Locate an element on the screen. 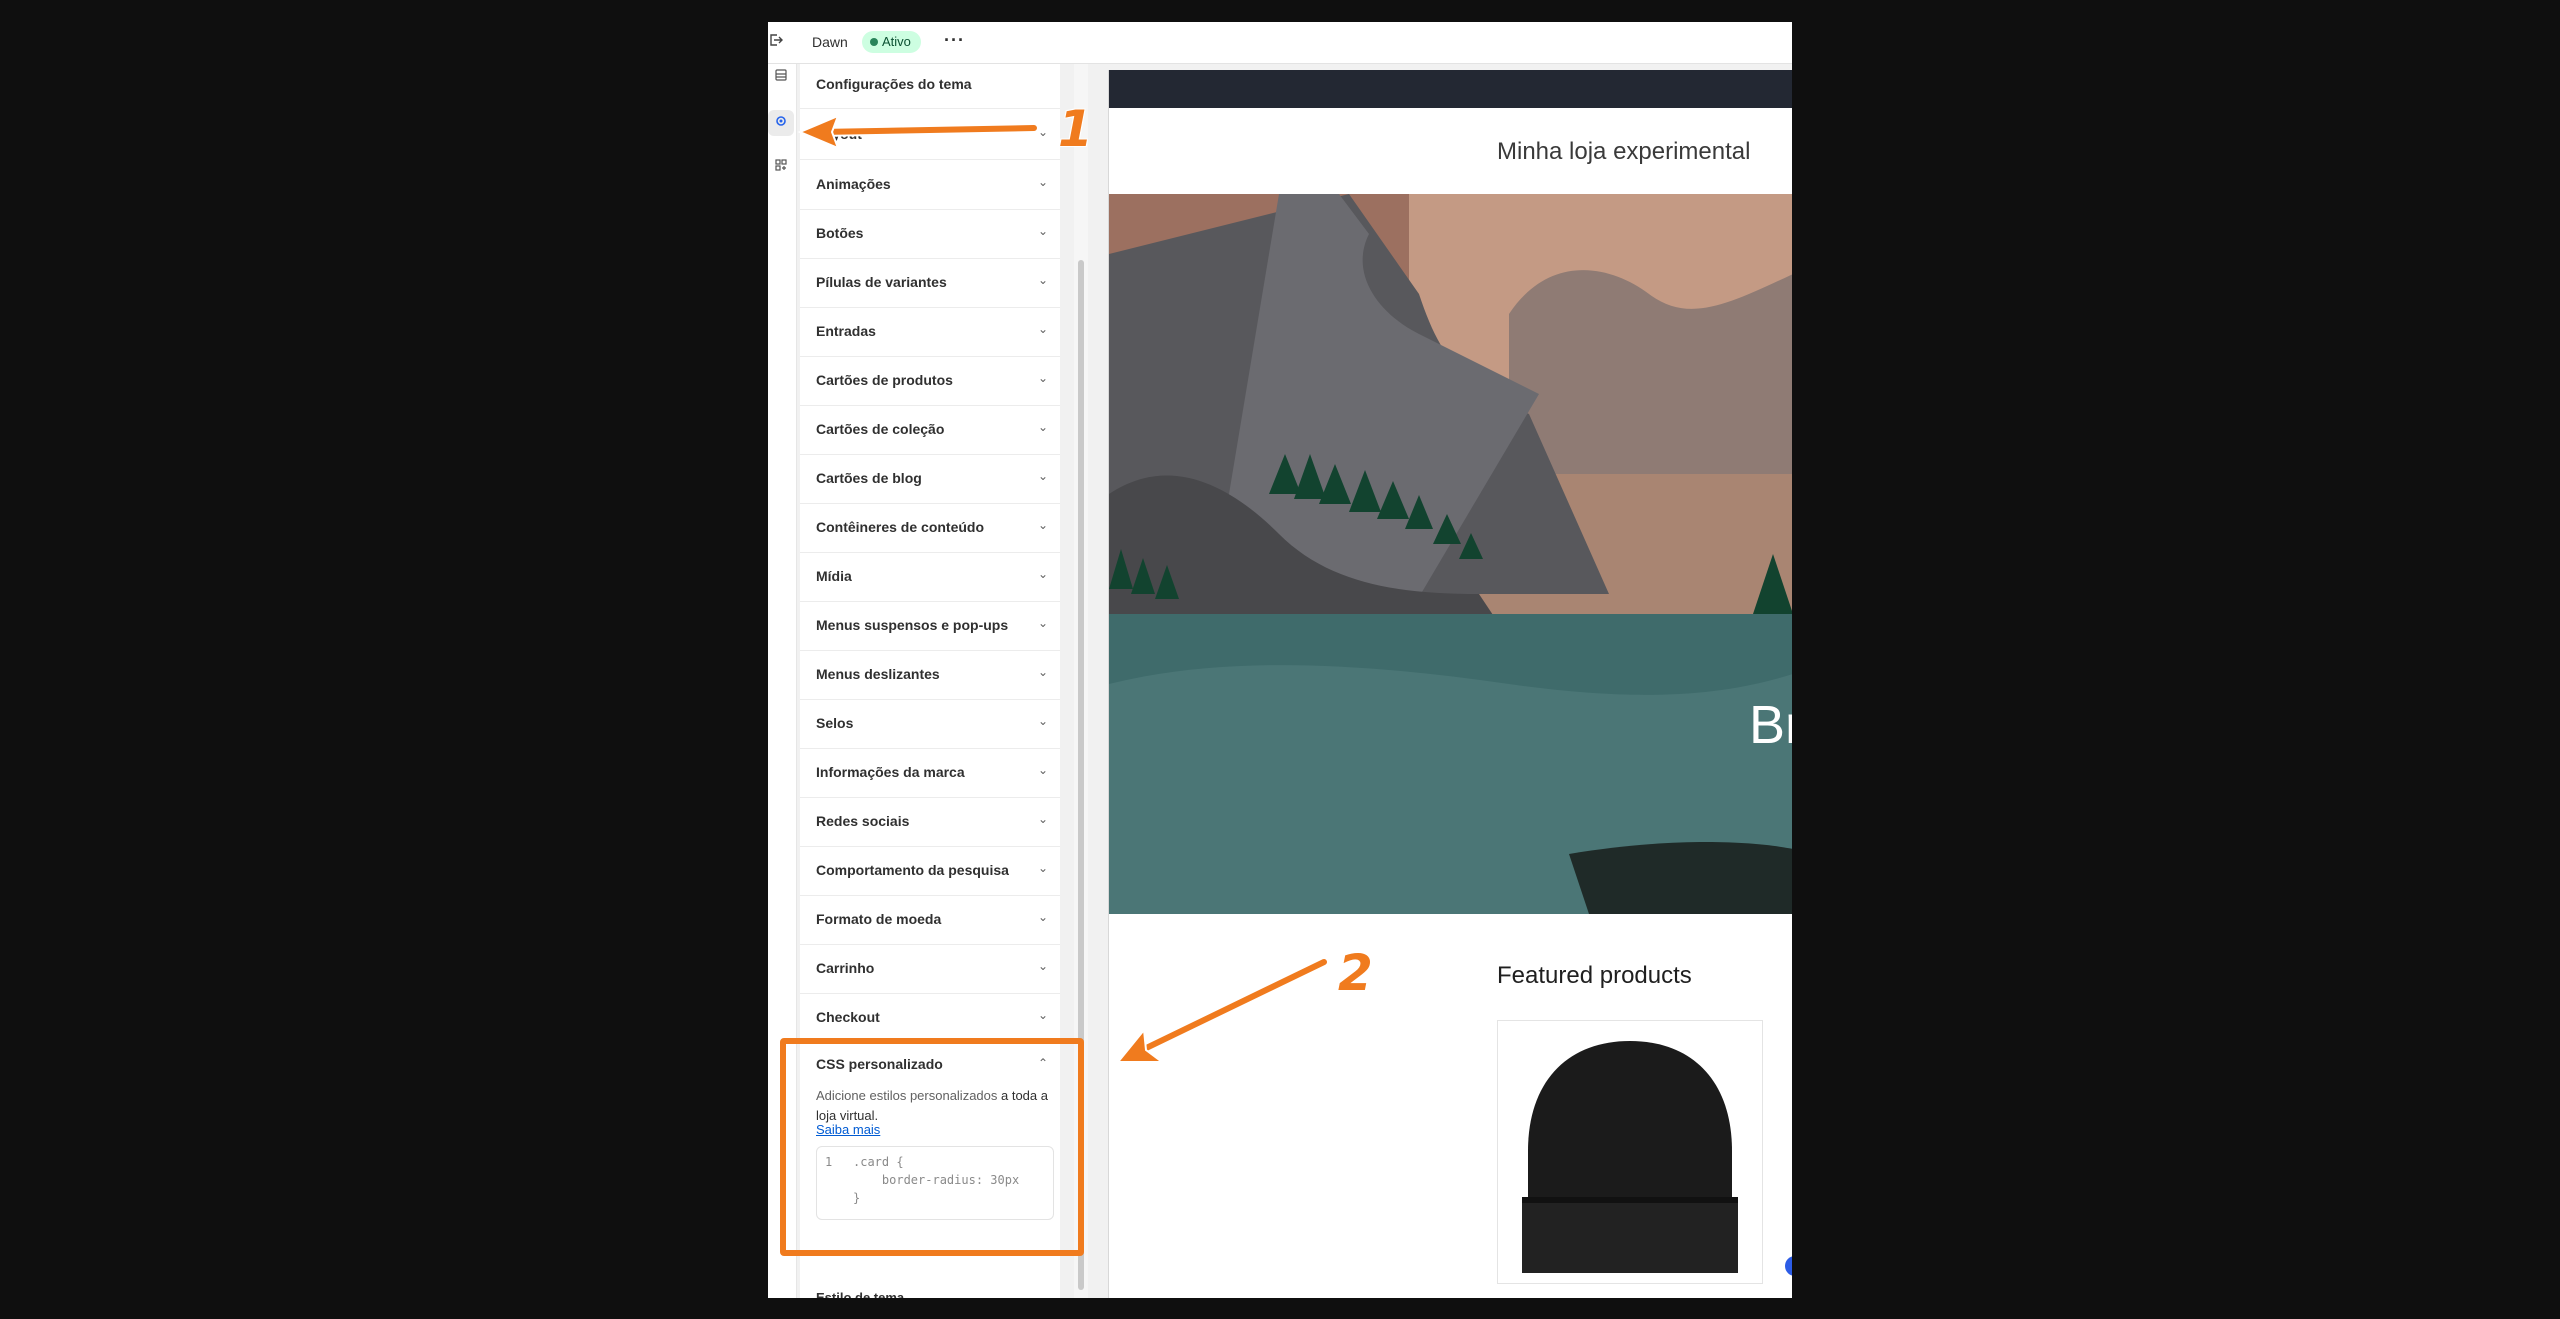  section-label: Layout is located at coordinates (839, 134).